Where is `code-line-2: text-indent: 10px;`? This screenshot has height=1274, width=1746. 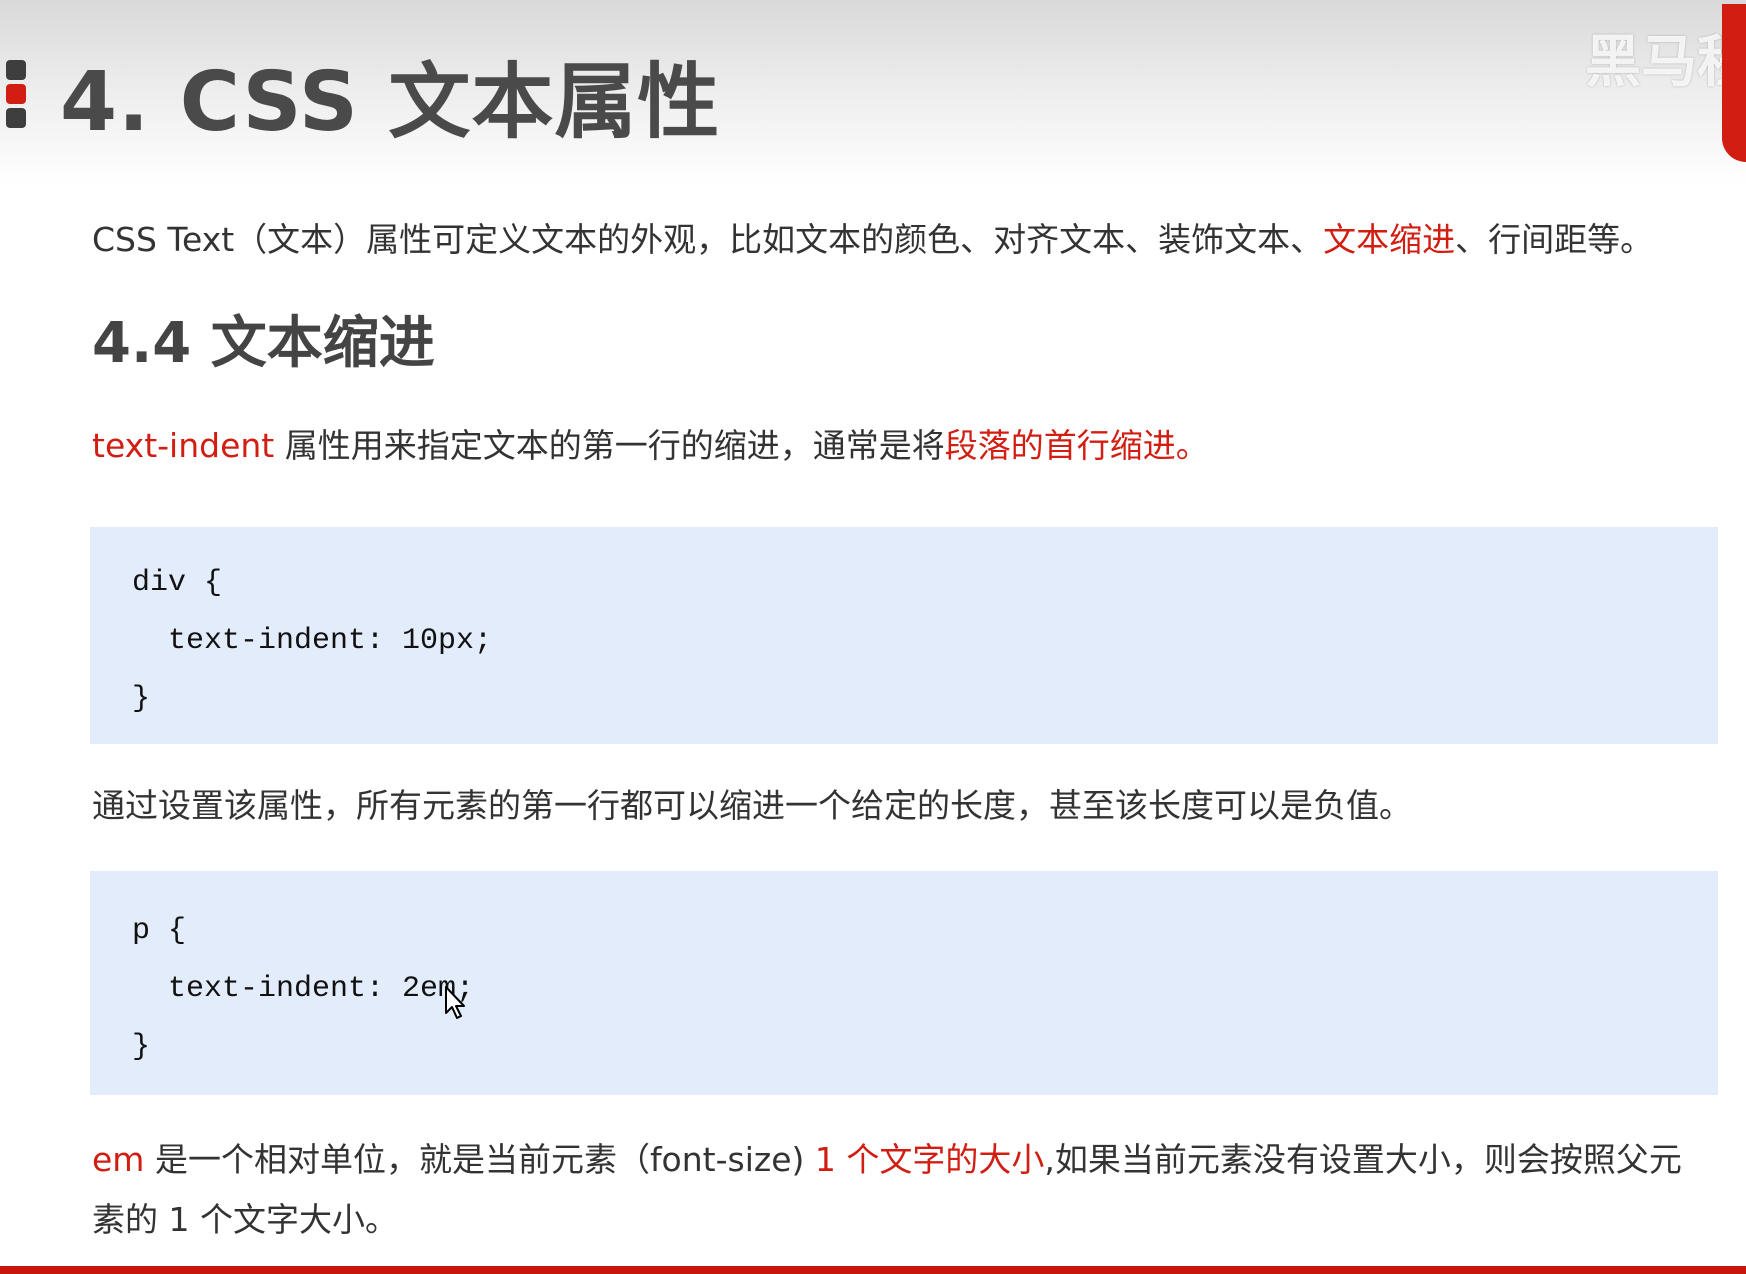 code-line-2: text-indent: 10px; is located at coordinates (312, 641).